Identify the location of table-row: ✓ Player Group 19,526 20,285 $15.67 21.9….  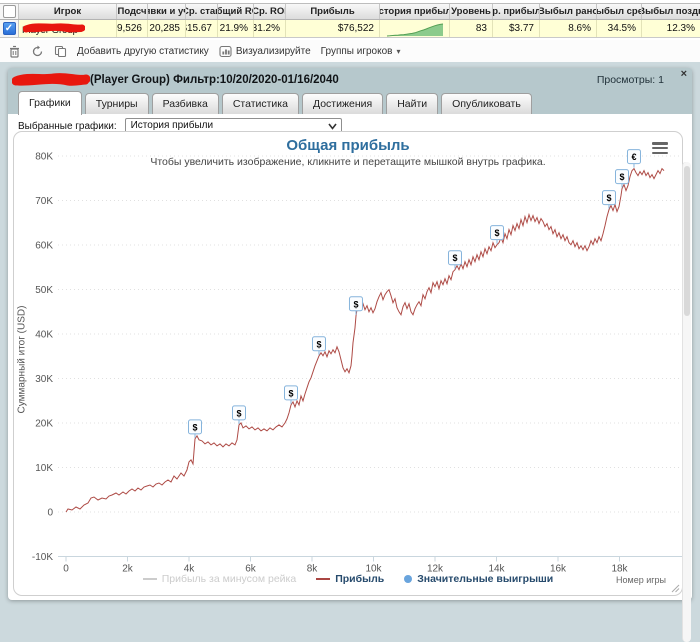
(350, 29).